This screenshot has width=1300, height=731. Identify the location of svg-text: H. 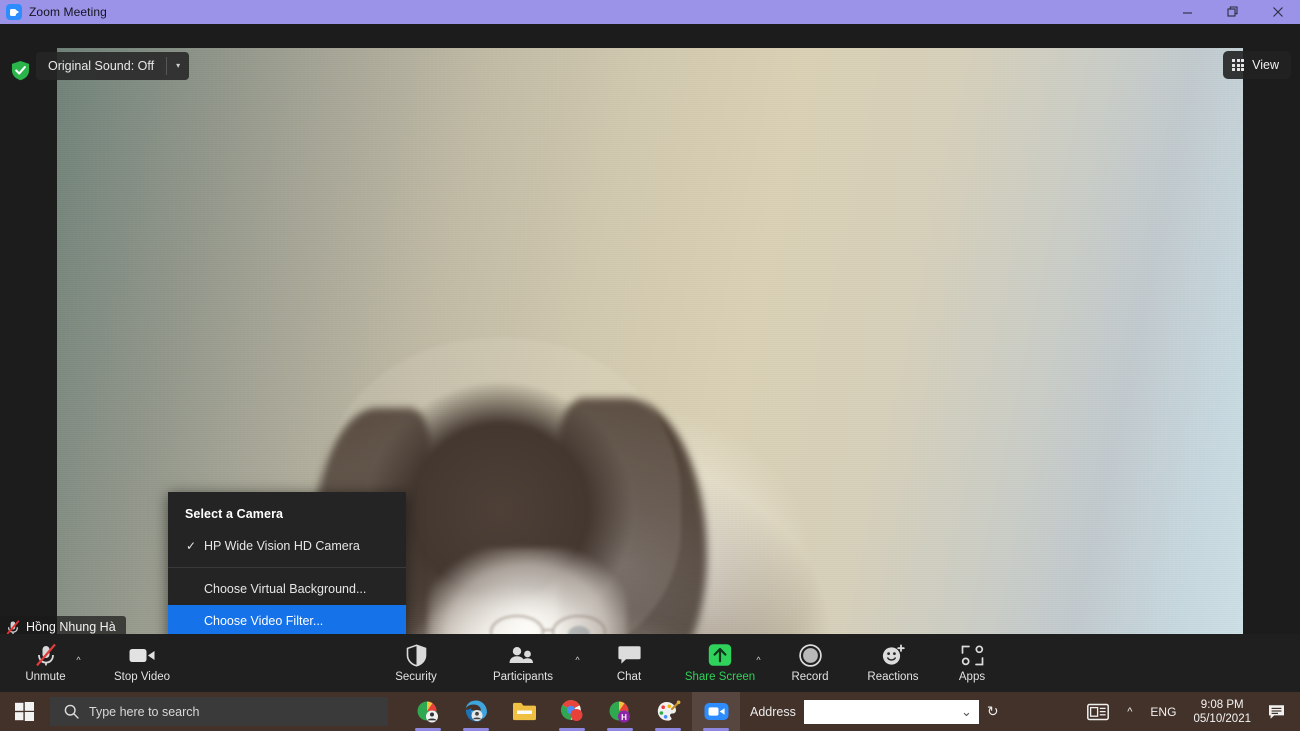
(624, 717).